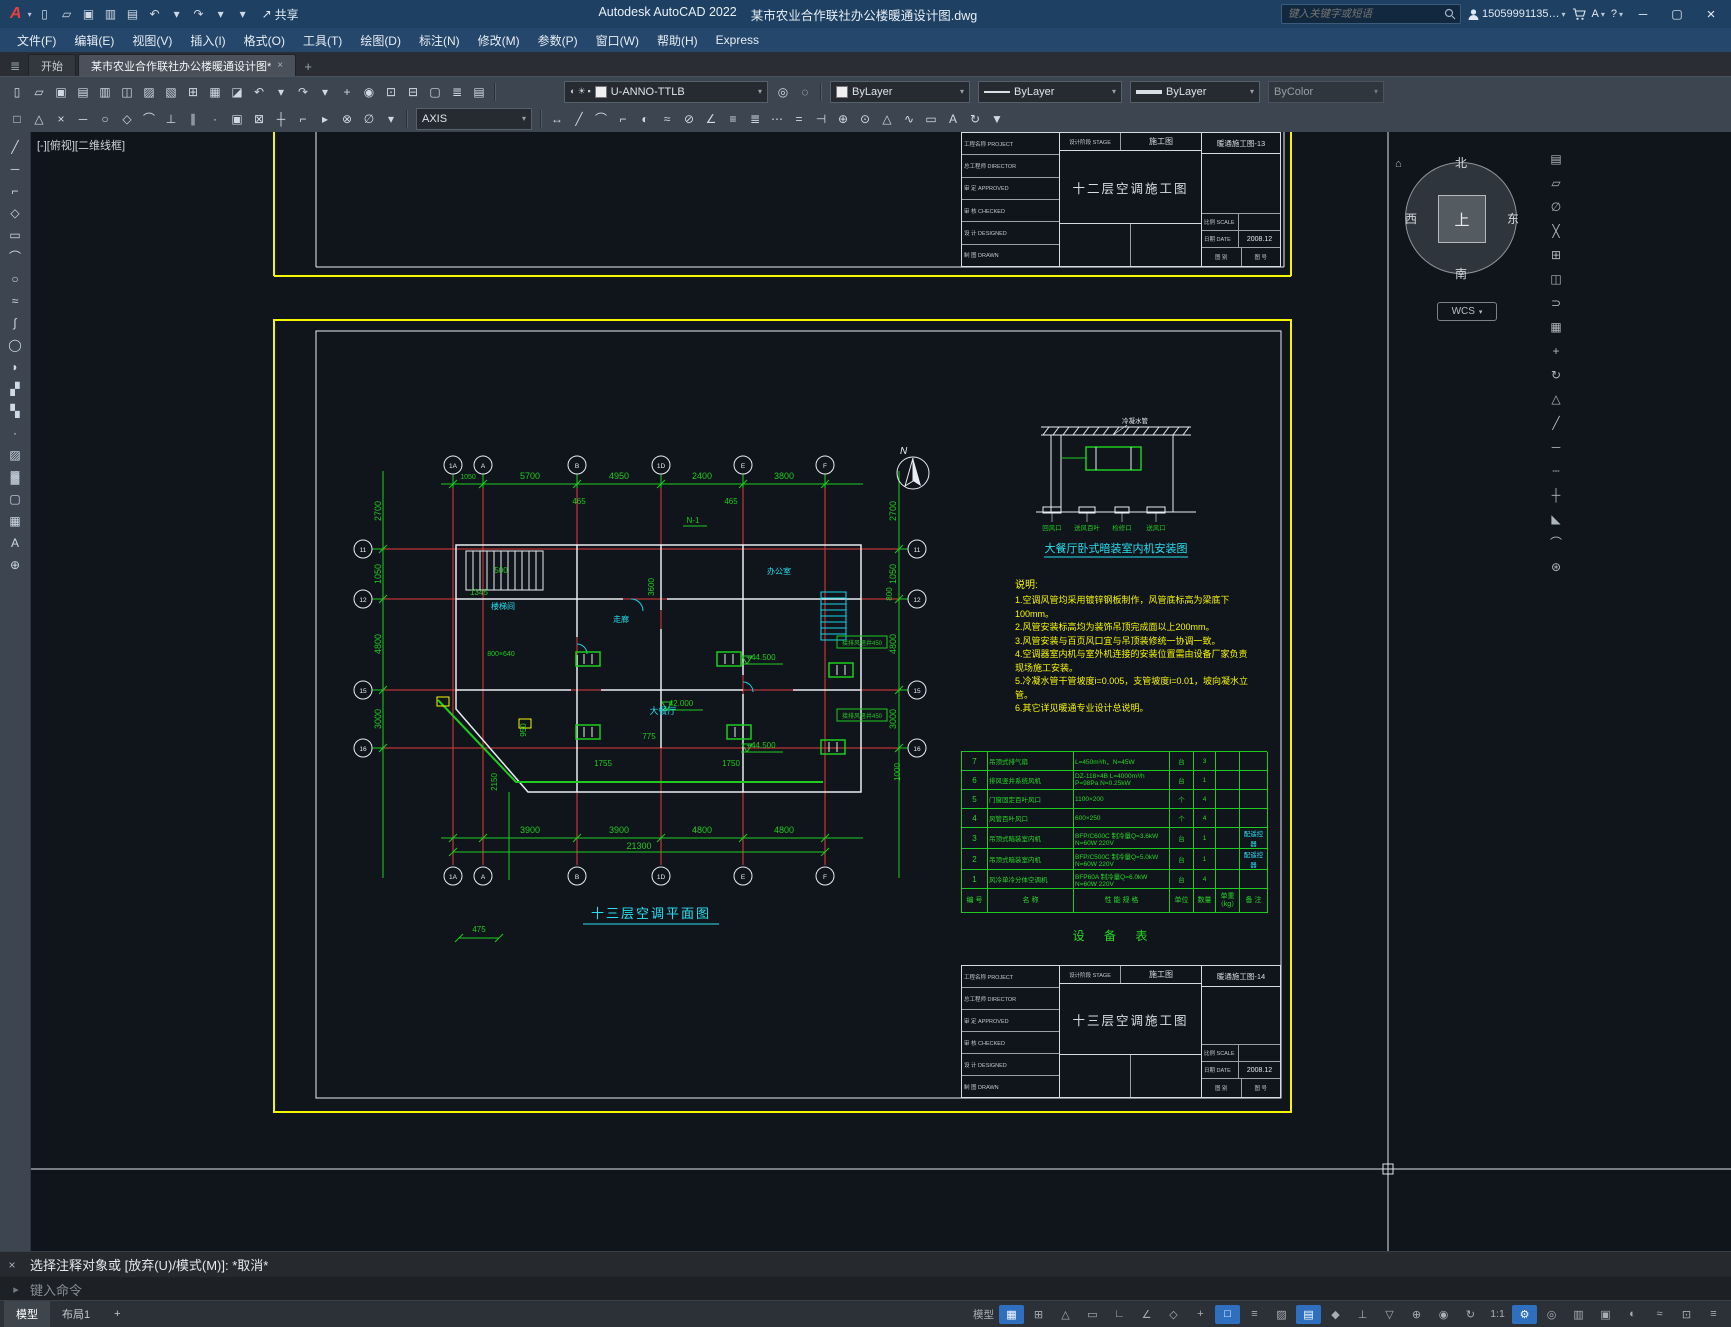  What do you see at coordinates (303, 92) in the screenshot?
I see `redo-icon: ↷` at bounding box center [303, 92].